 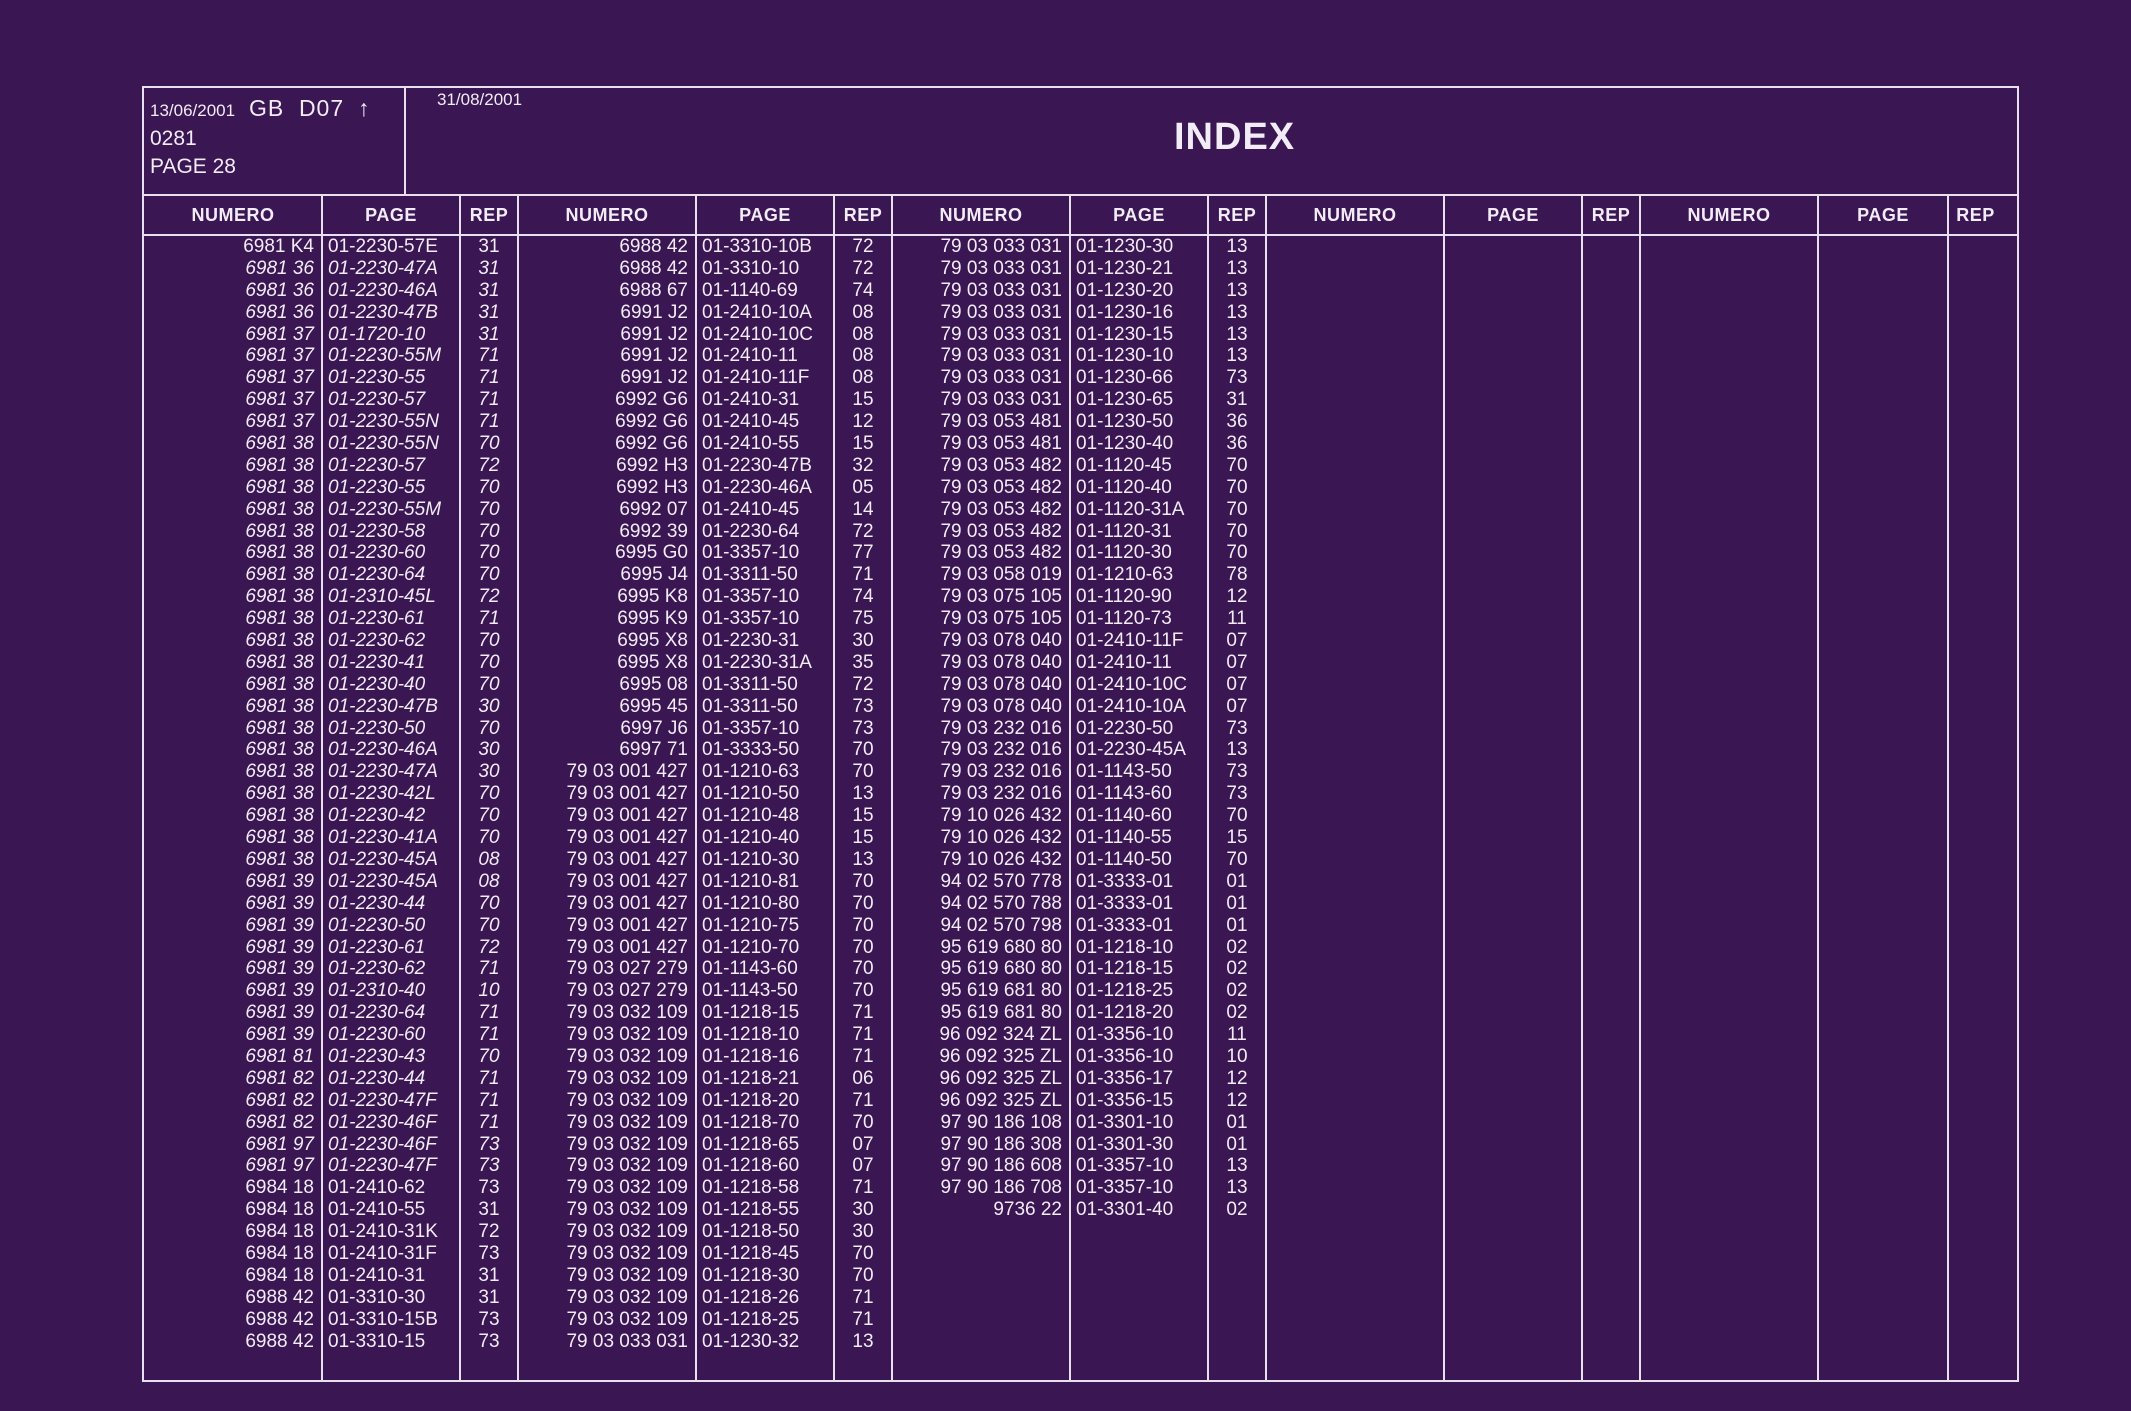 I want to click on numero-cell: 6995 45, so click(x=653, y=706).